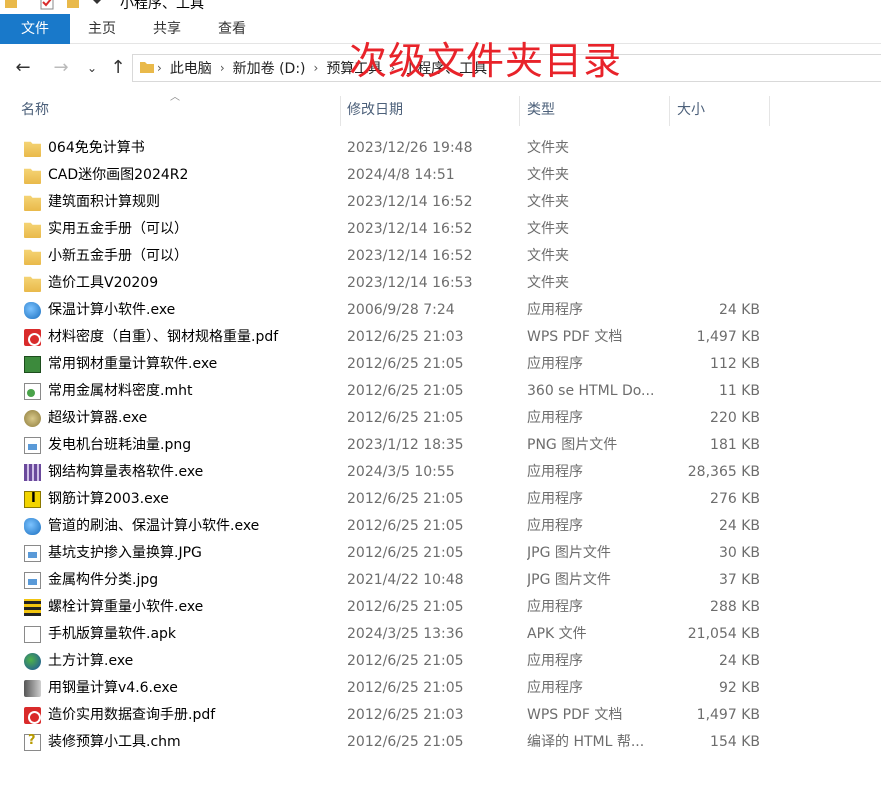  What do you see at coordinates (486, 61) in the screenshot?
I see `annotation-overlay-title: 次级文件夹目录` at bounding box center [486, 61].